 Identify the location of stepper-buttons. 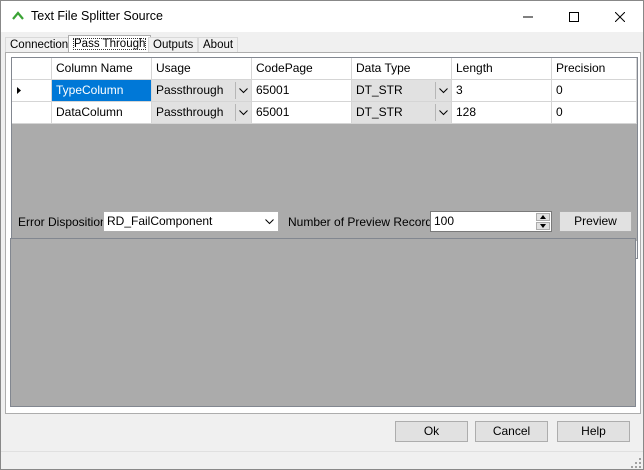
(543, 221).